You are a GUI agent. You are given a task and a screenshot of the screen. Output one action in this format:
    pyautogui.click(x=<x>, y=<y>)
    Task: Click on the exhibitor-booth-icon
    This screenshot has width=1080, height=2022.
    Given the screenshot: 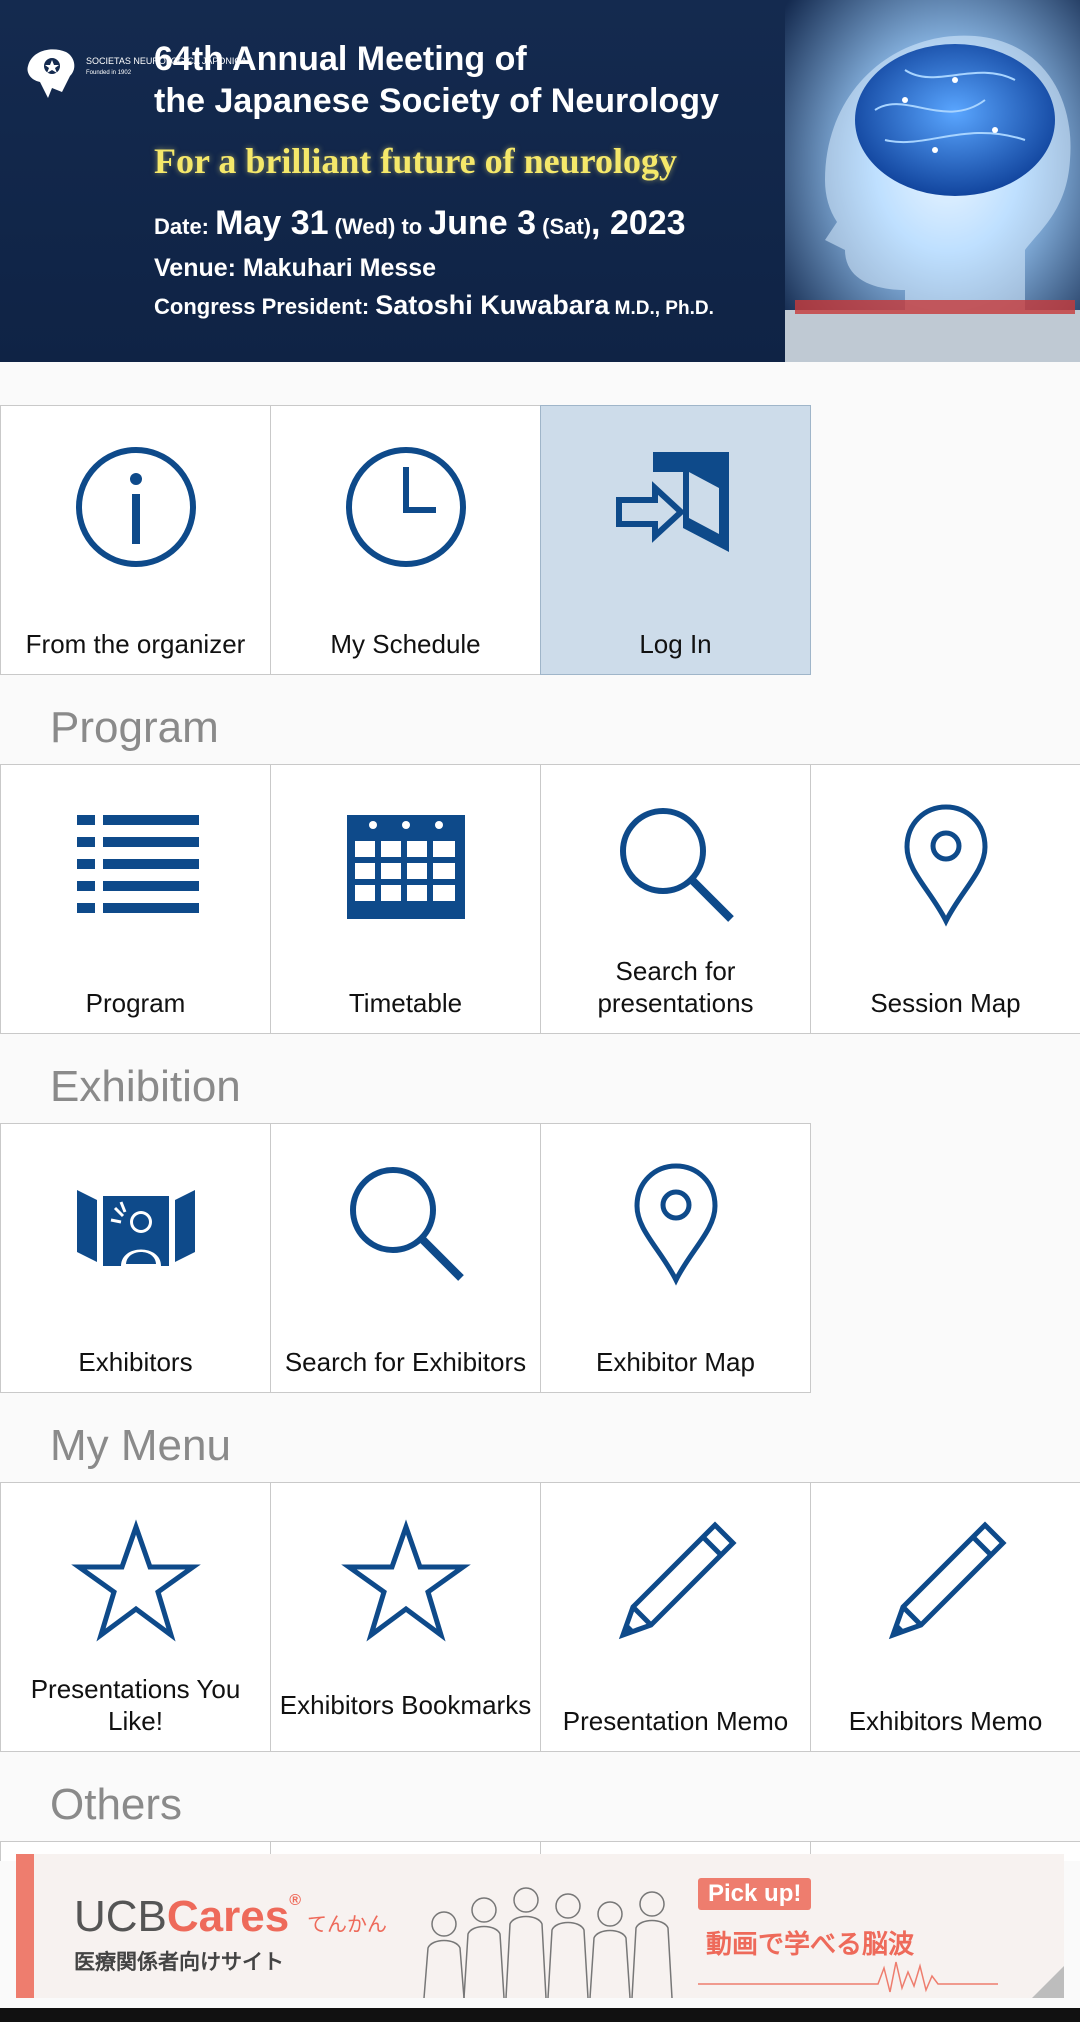 What is the action you would take?
    pyautogui.click(x=135, y=1228)
    